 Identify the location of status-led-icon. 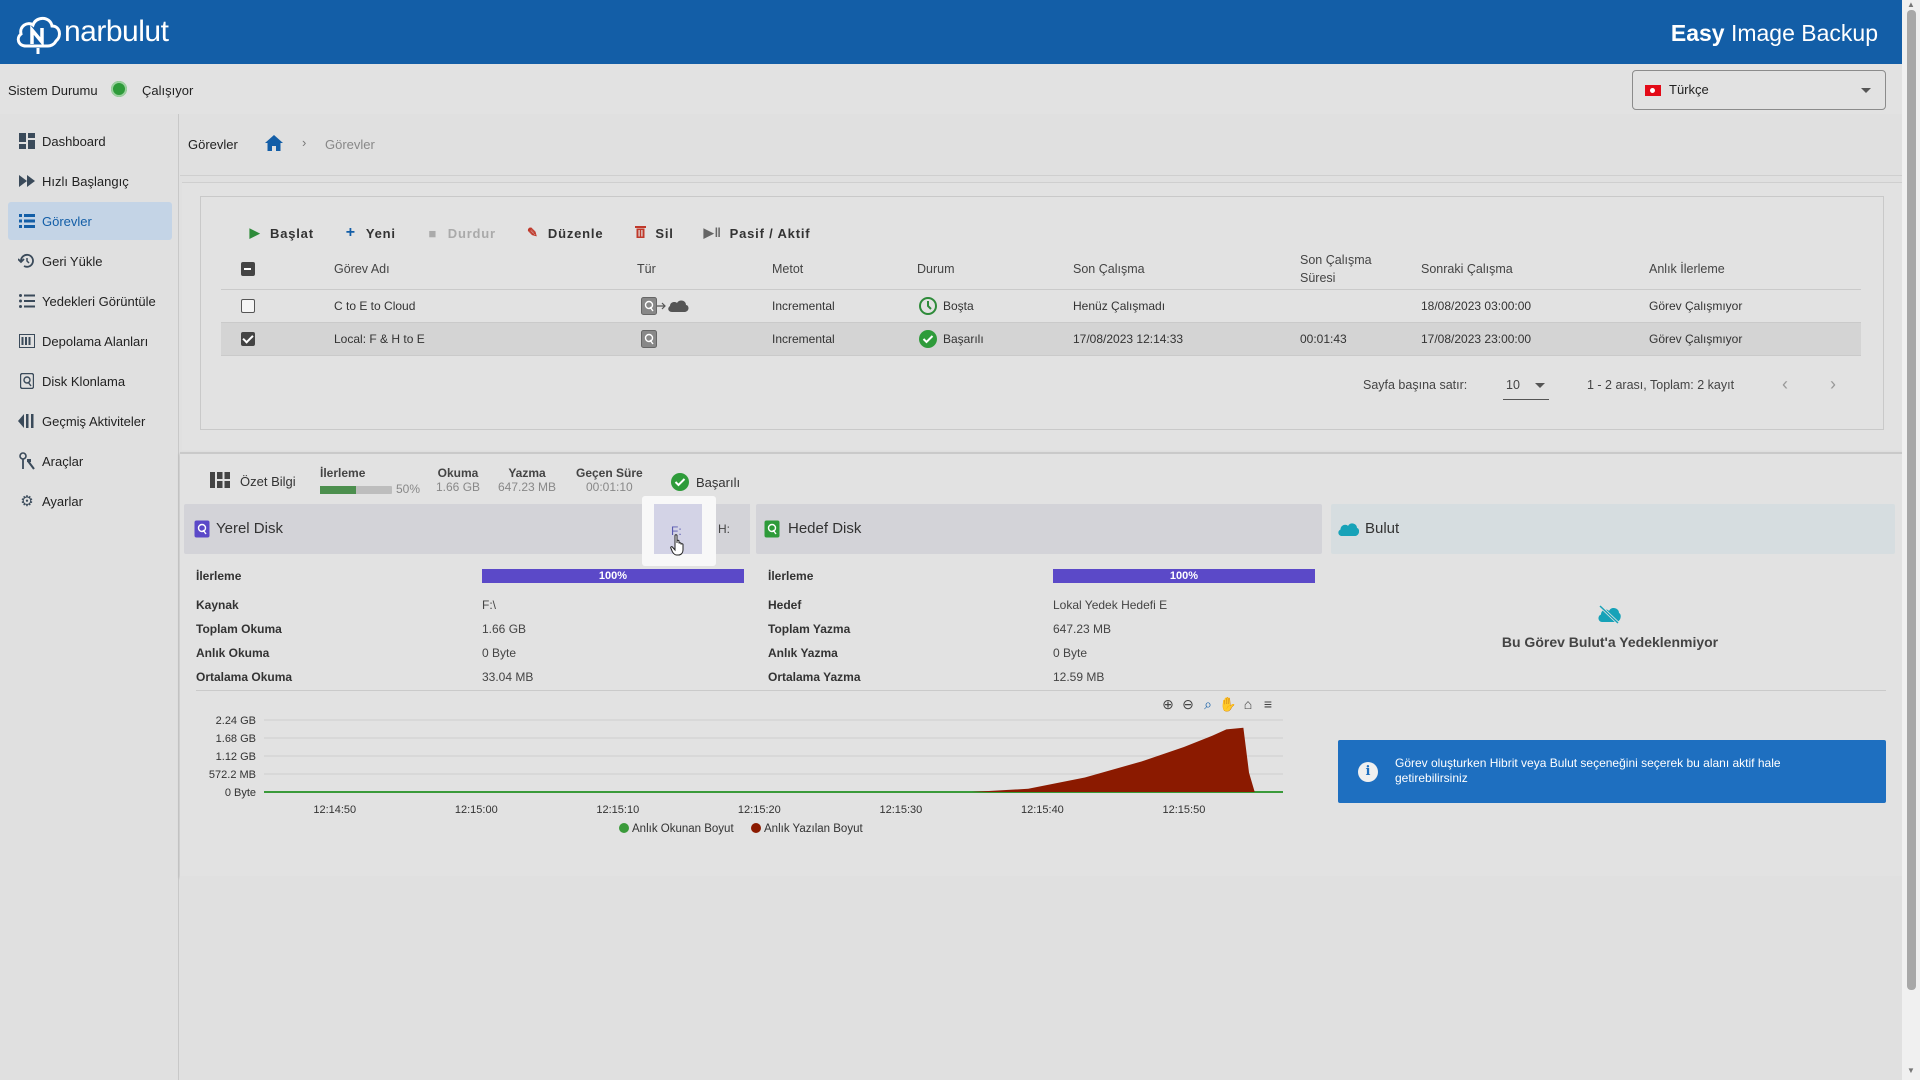
(119, 89).